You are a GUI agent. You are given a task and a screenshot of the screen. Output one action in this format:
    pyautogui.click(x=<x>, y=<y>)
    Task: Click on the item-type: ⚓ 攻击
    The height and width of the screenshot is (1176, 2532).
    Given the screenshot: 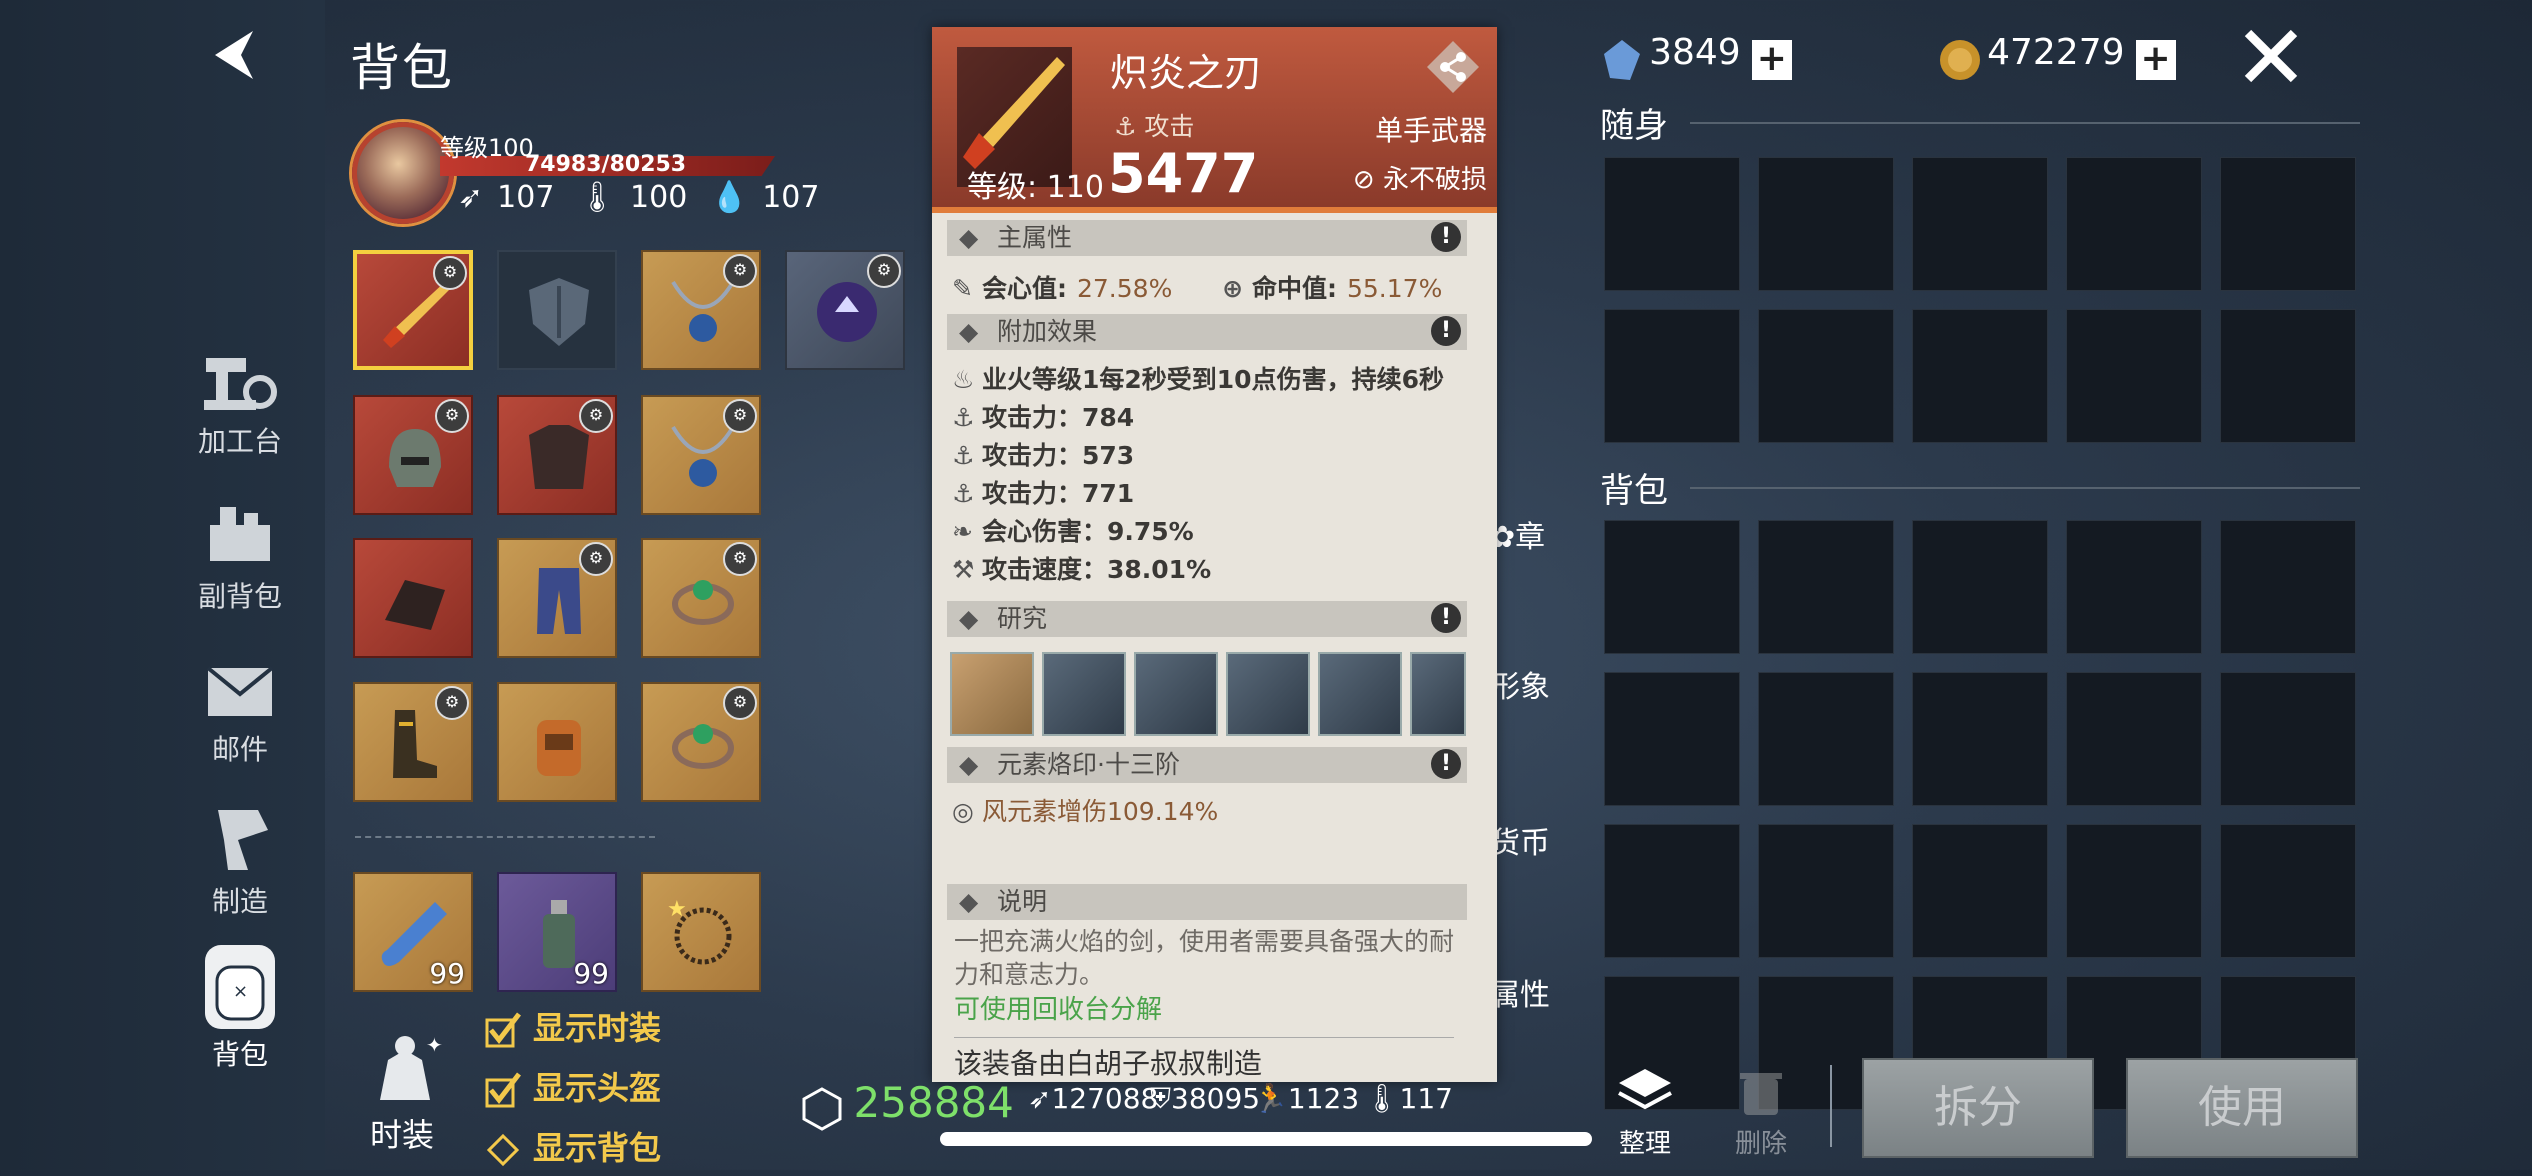 What is the action you would take?
    pyautogui.click(x=1154, y=126)
    